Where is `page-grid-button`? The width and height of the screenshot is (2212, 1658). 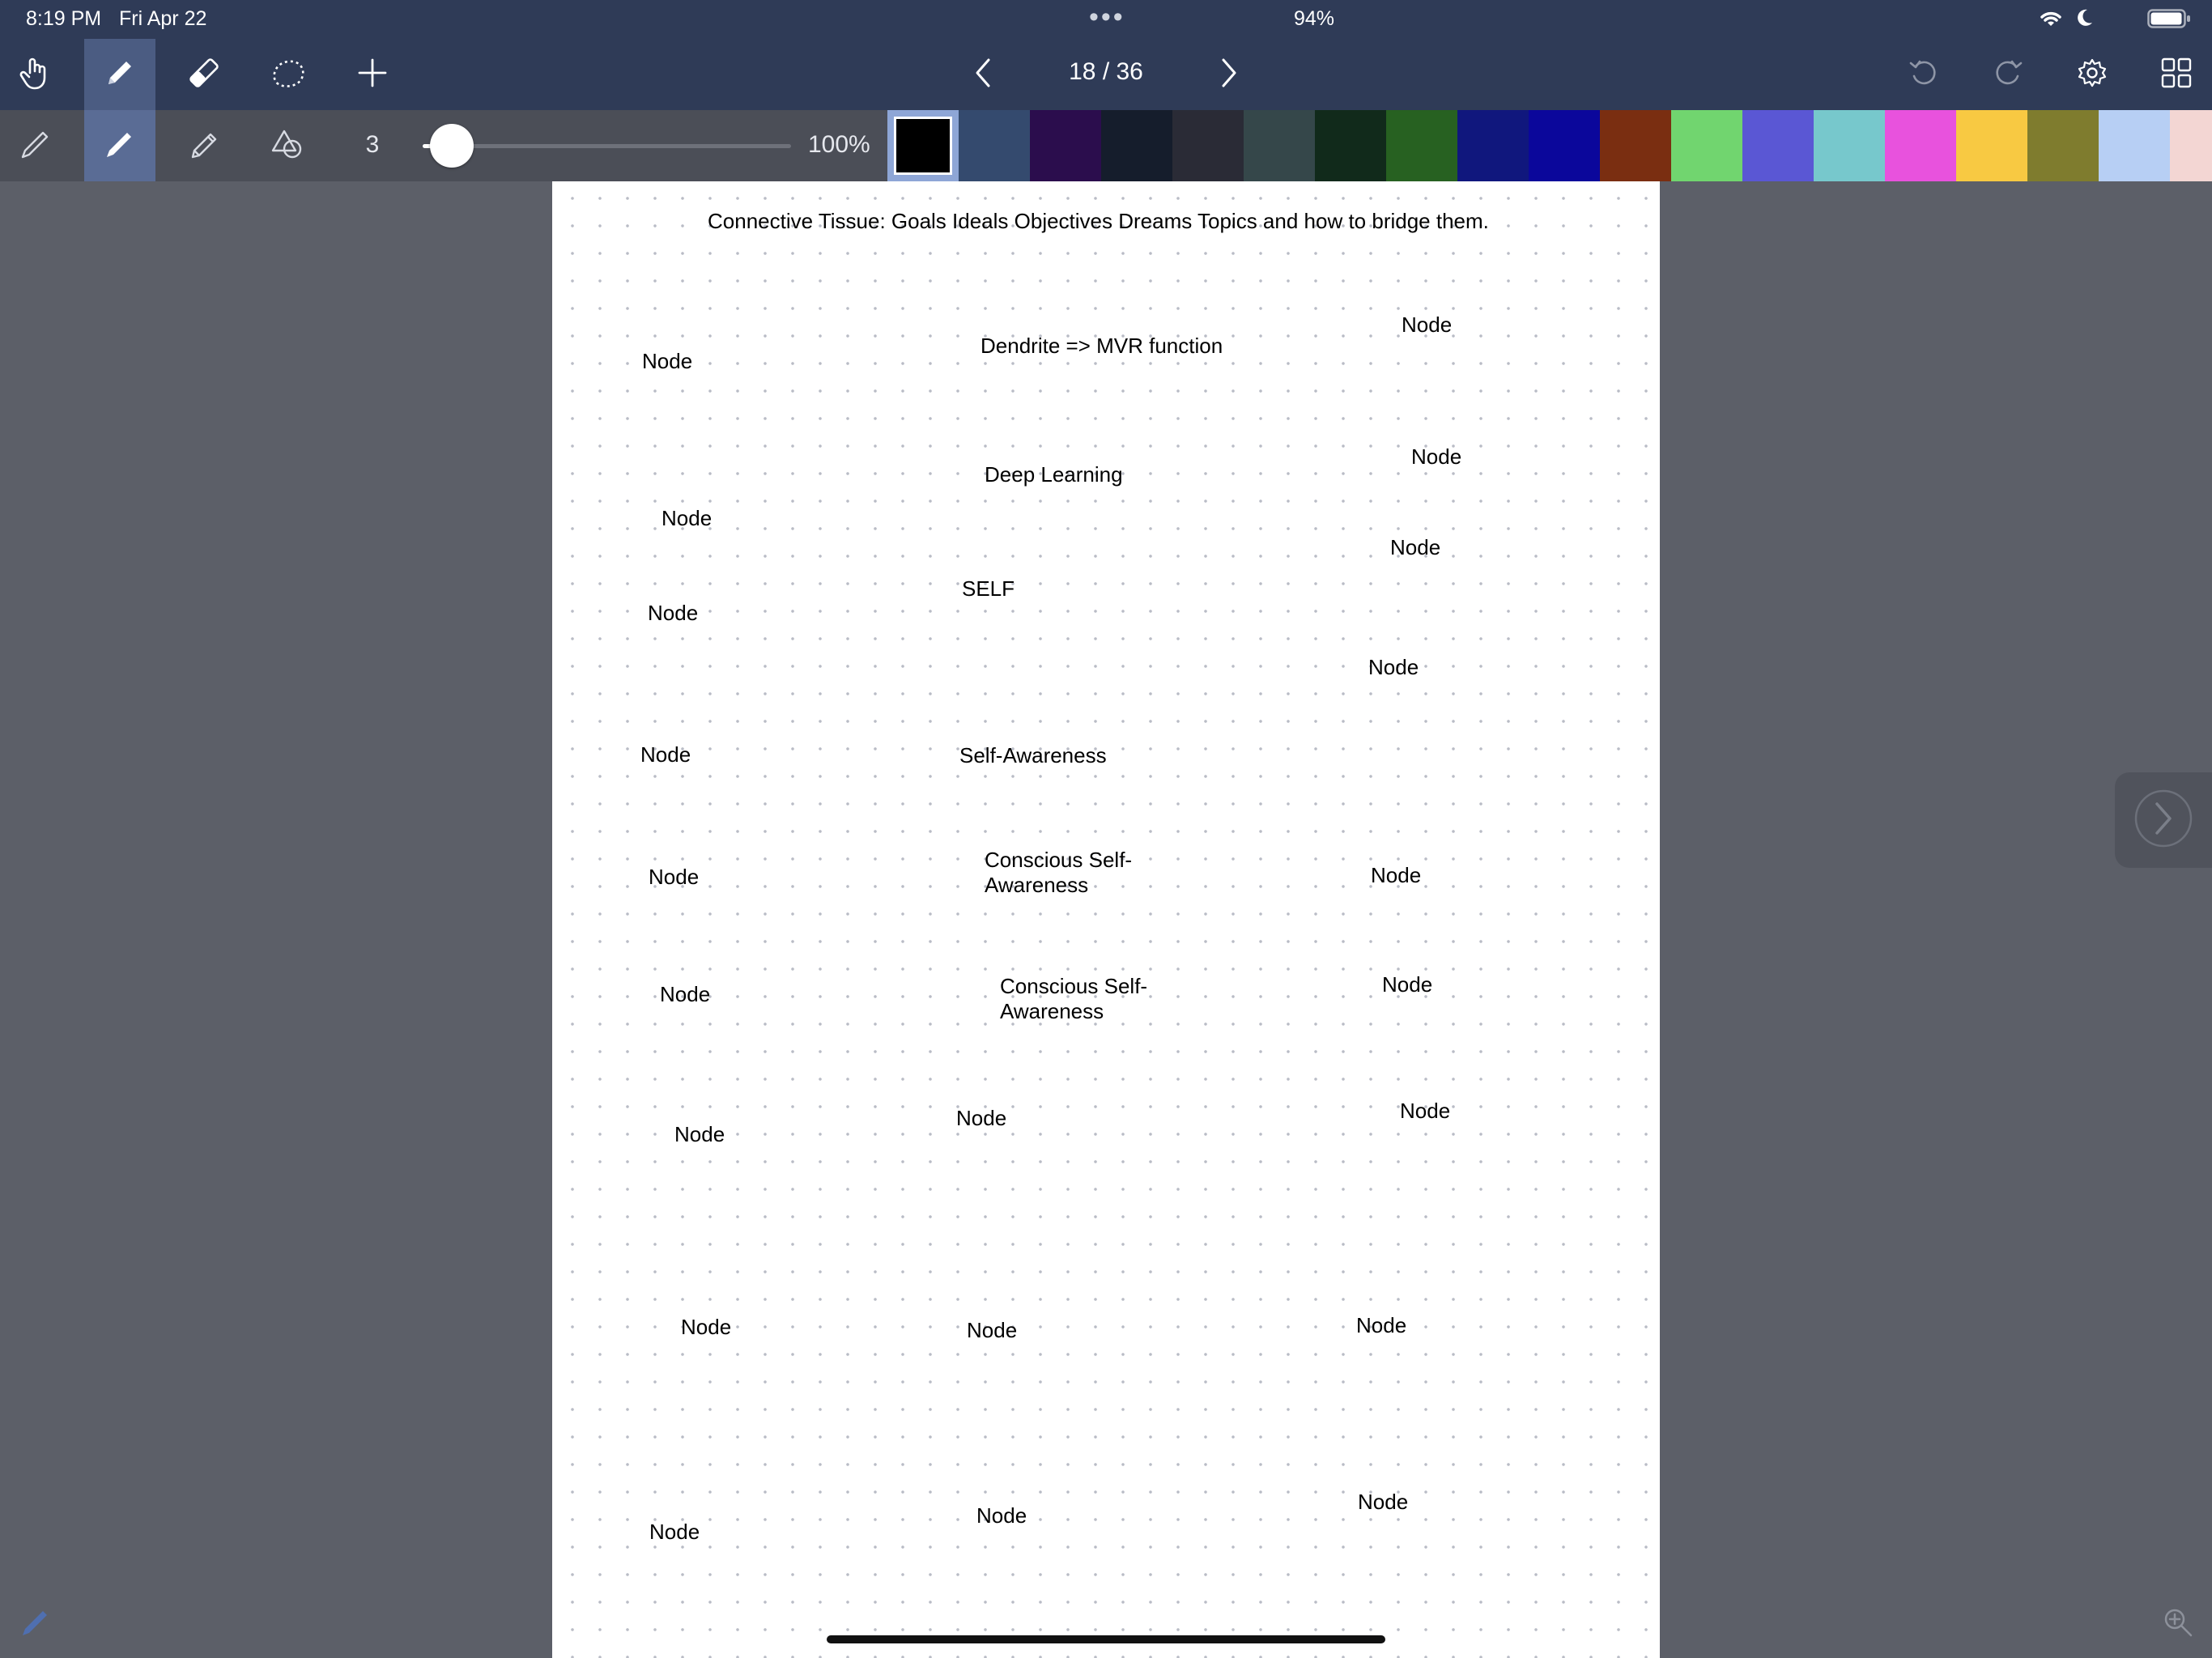 page-grid-button is located at coordinates (2177, 74).